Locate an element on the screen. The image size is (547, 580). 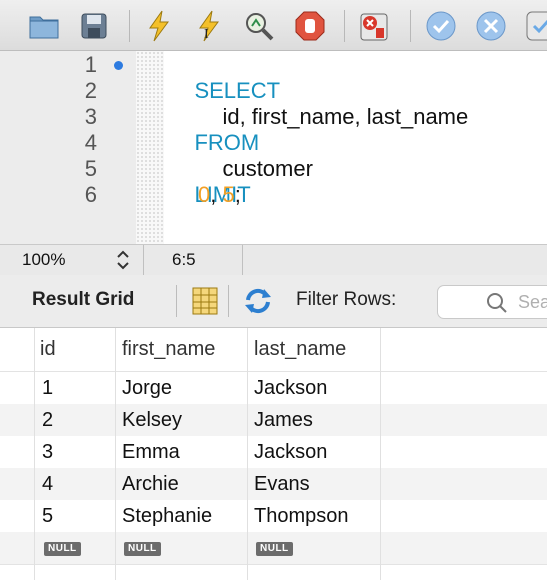
commit-button is located at coordinates (441, 26).